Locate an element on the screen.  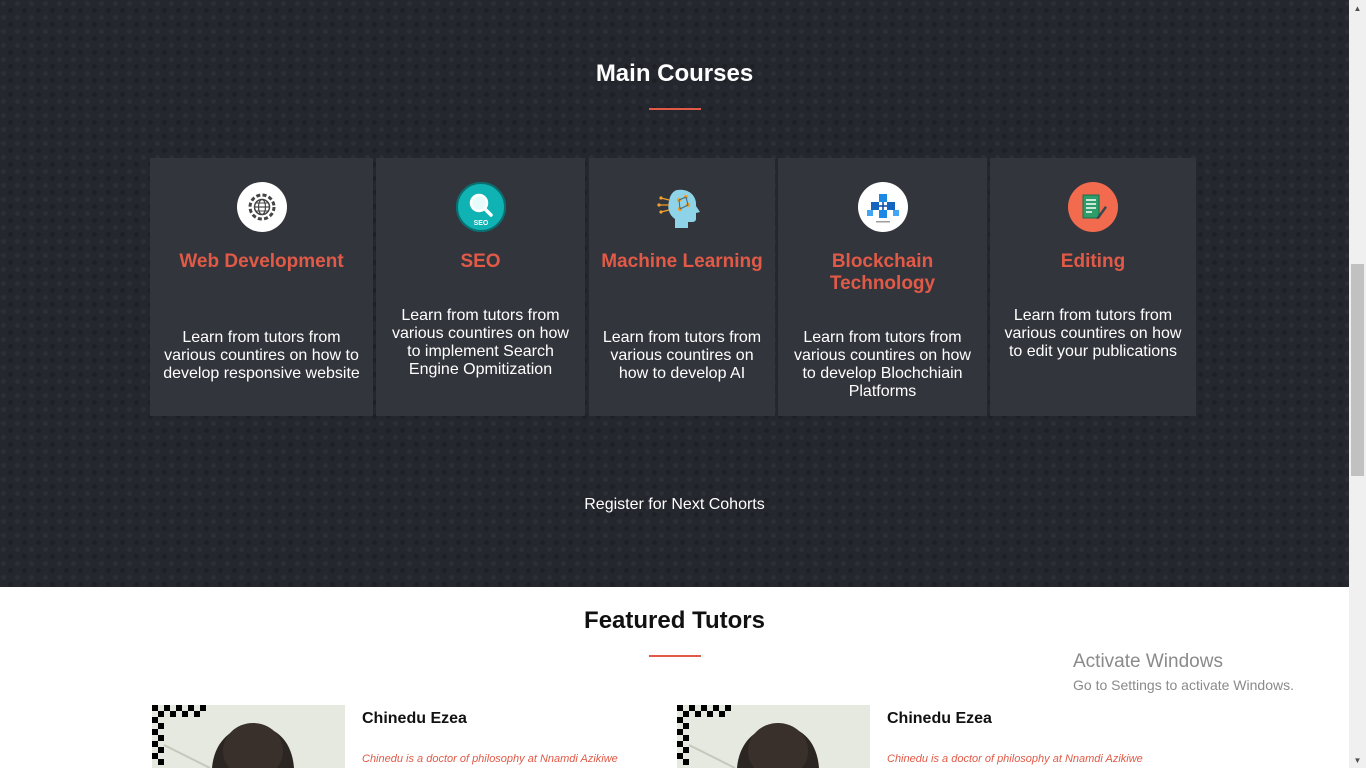
course-title: Machine Learning is located at coordinates (682, 261).